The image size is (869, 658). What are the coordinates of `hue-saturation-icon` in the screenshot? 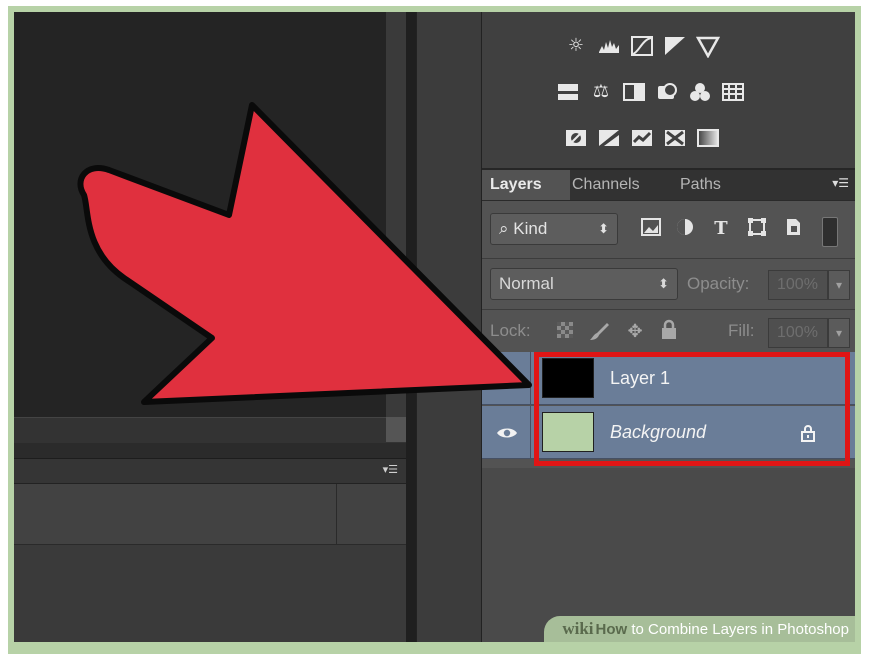 It's located at (568, 92).